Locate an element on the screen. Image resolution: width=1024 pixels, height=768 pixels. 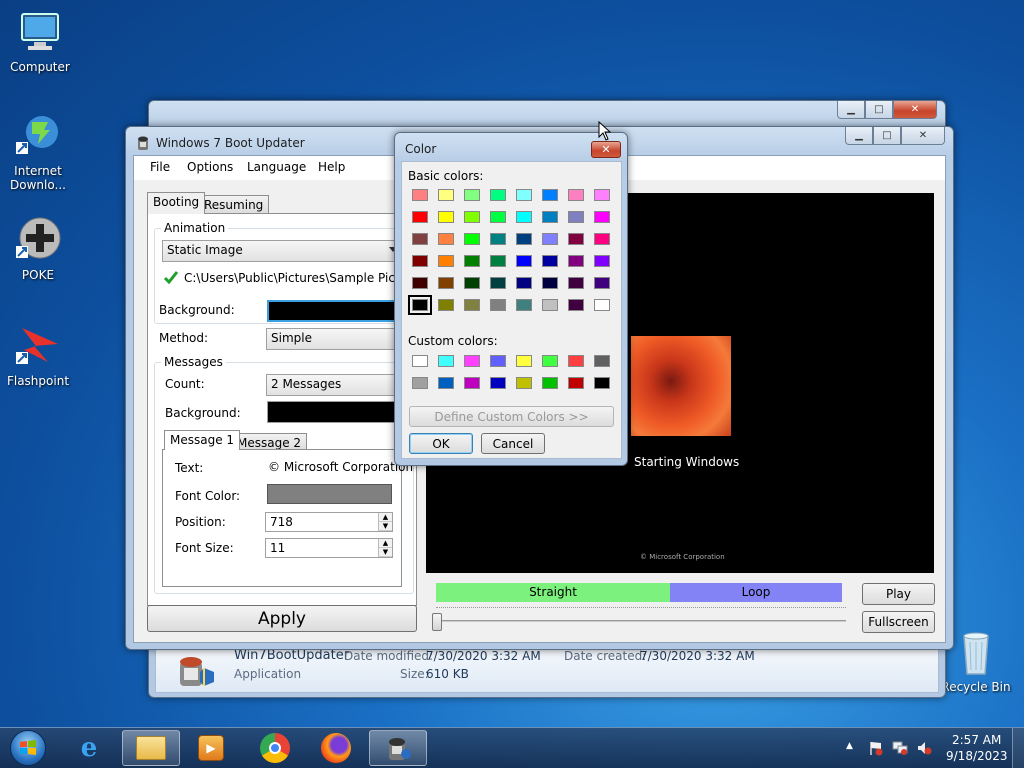
menu-options: Options is located at coordinates (210, 167).